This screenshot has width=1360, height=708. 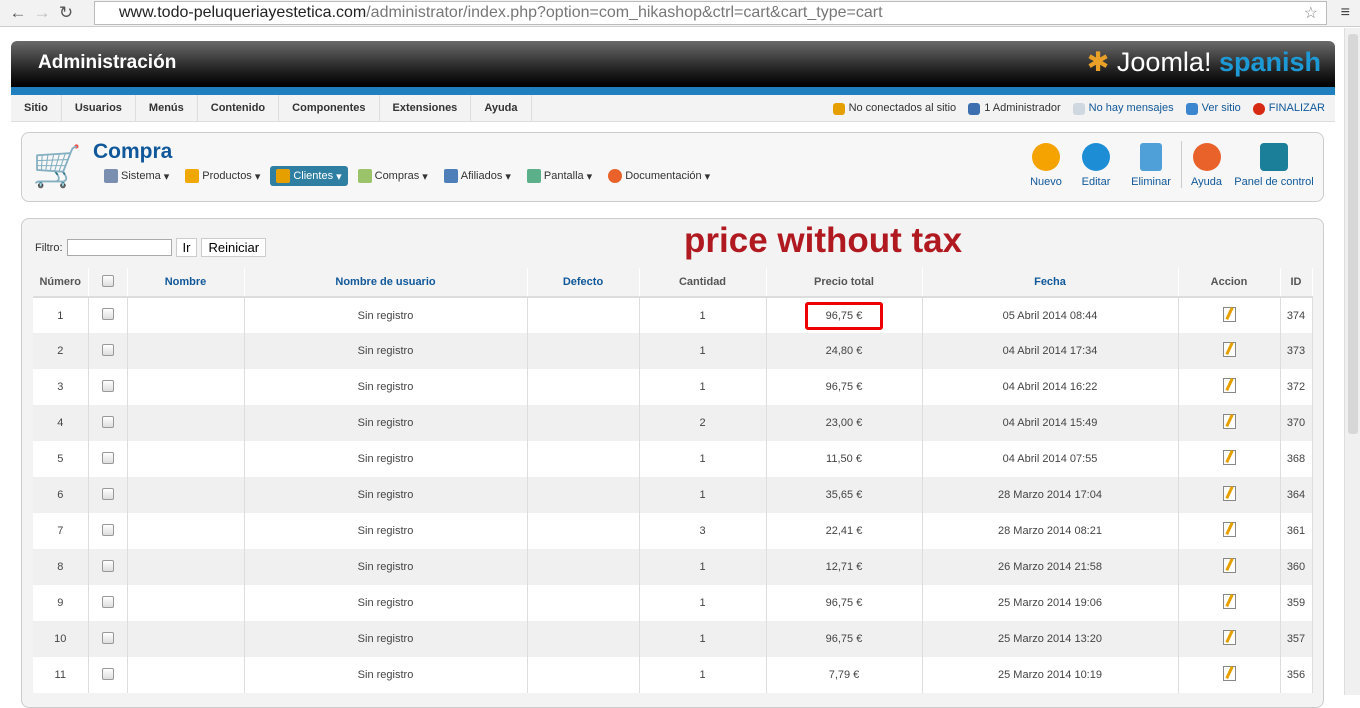 What do you see at coordinates (61, 315) in the screenshot?
I see `row-number: 1` at bounding box center [61, 315].